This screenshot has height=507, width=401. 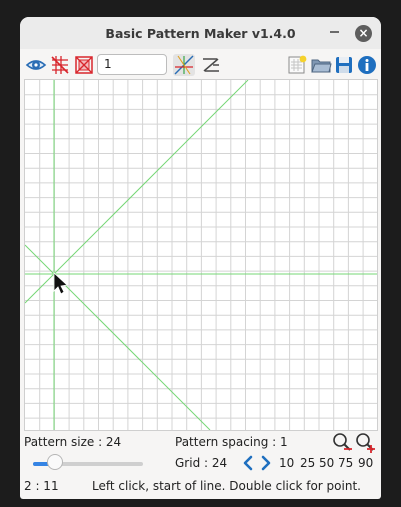 I want to click on window-title: Basic Pattern Maker v1.4.0, so click(x=200, y=33).